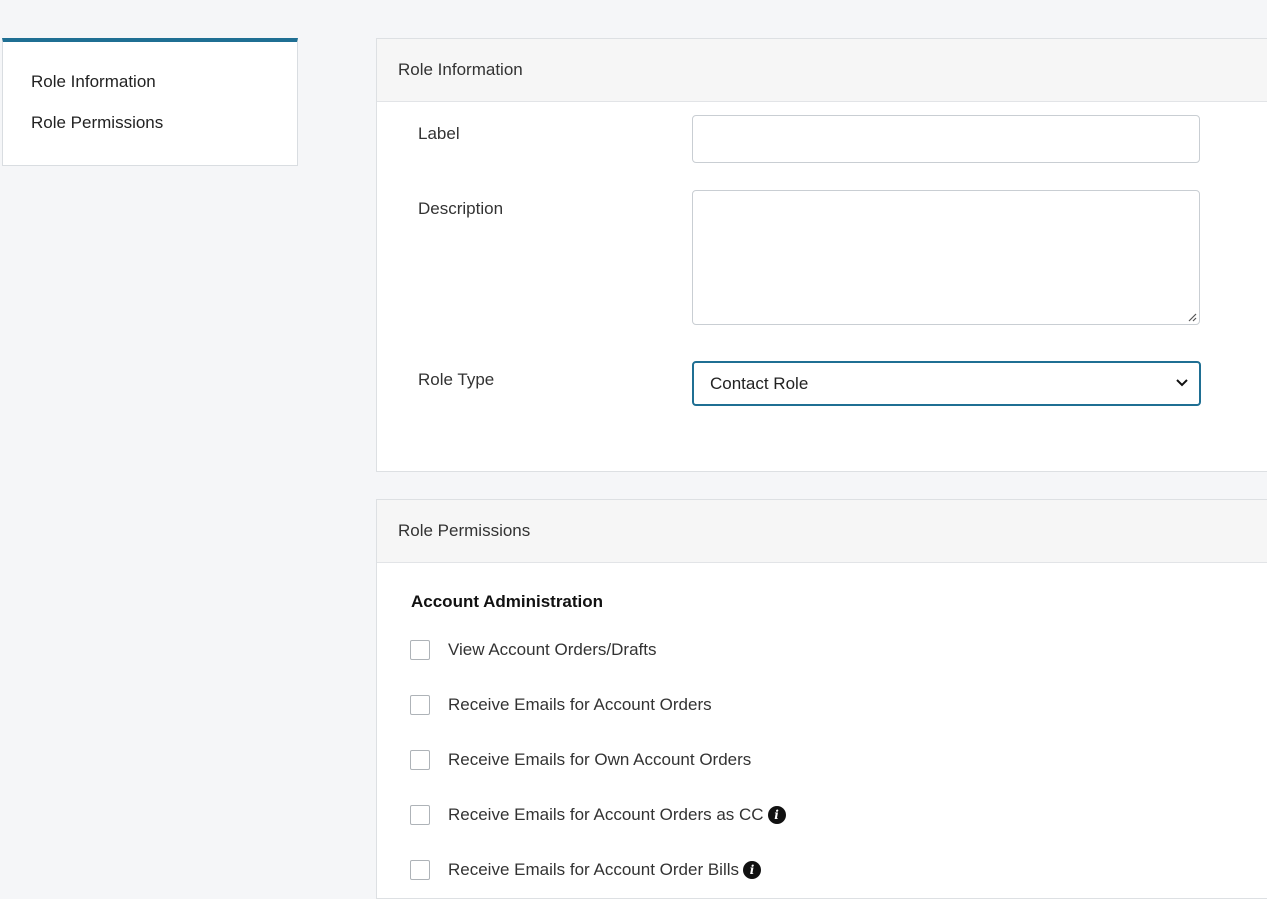 The image size is (1267, 899). What do you see at coordinates (946, 257) in the screenshot?
I see `description-textarea` at bounding box center [946, 257].